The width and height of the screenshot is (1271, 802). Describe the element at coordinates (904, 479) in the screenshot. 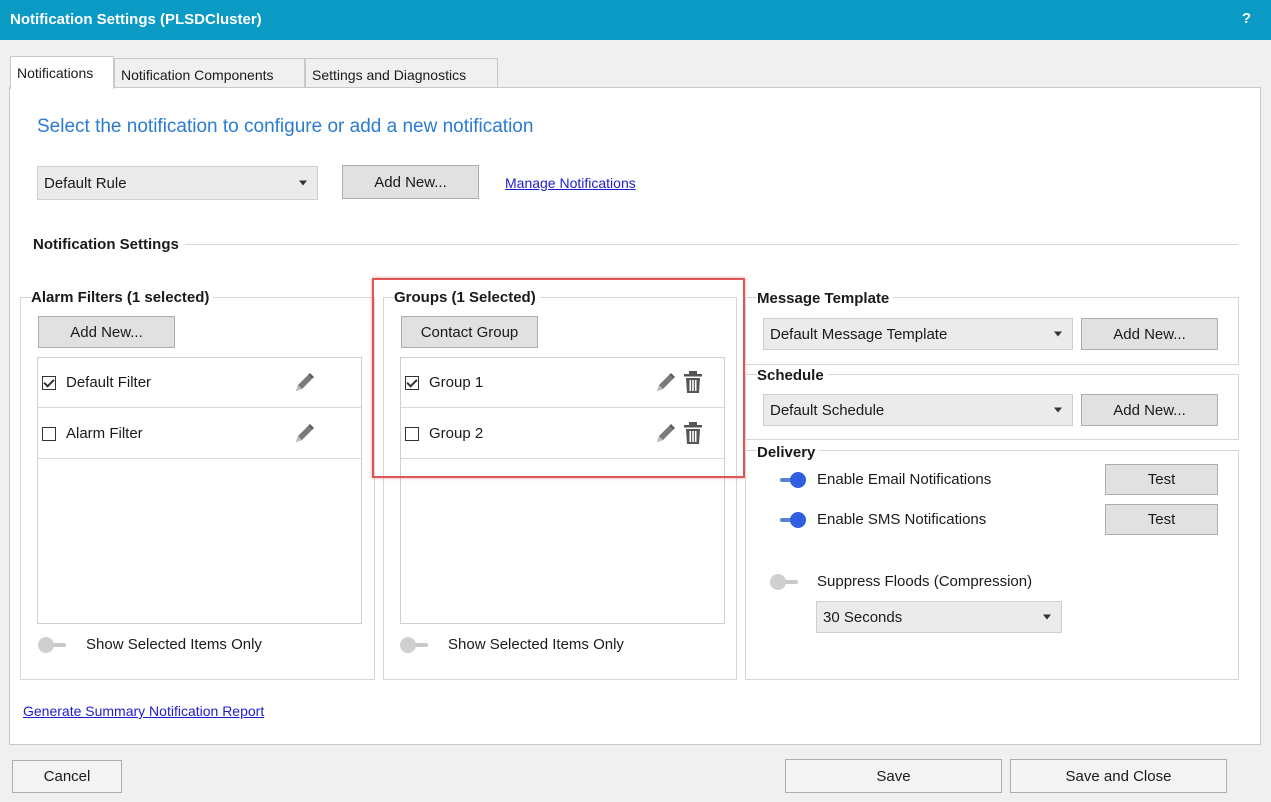

I see `email-notifications-label: Enable Email Notifications` at that location.